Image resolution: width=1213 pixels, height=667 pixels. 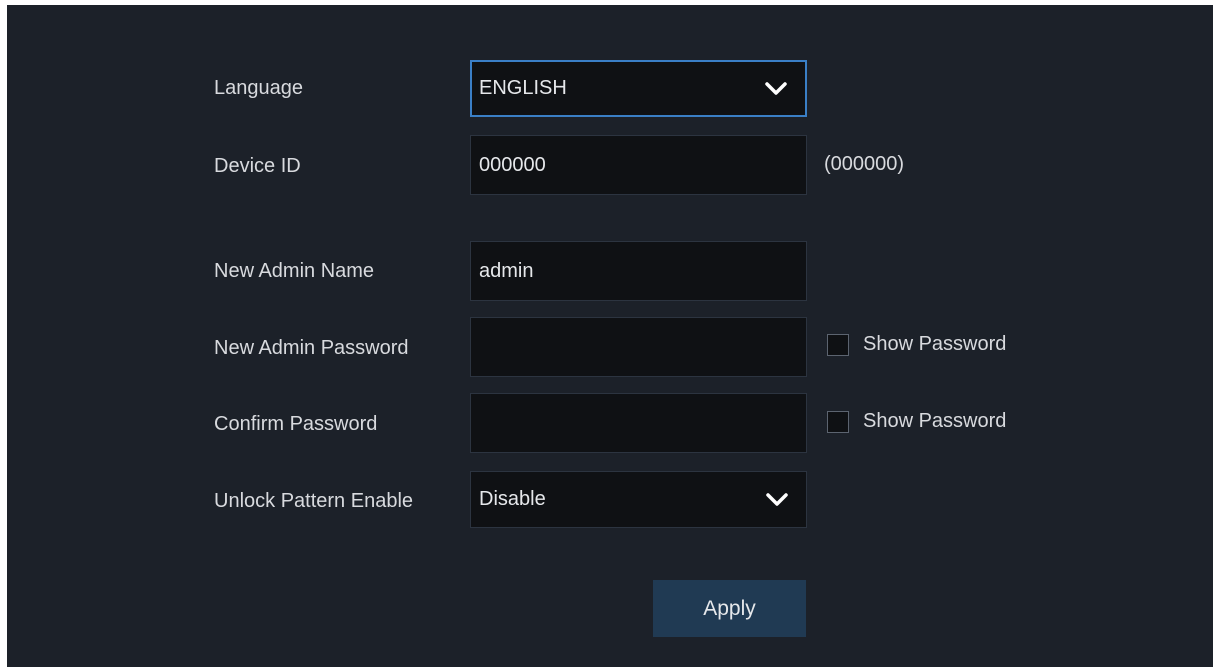 What do you see at coordinates (638, 423) in the screenshot?
I see `confirm-password-input` at bounding box center [638, 423].